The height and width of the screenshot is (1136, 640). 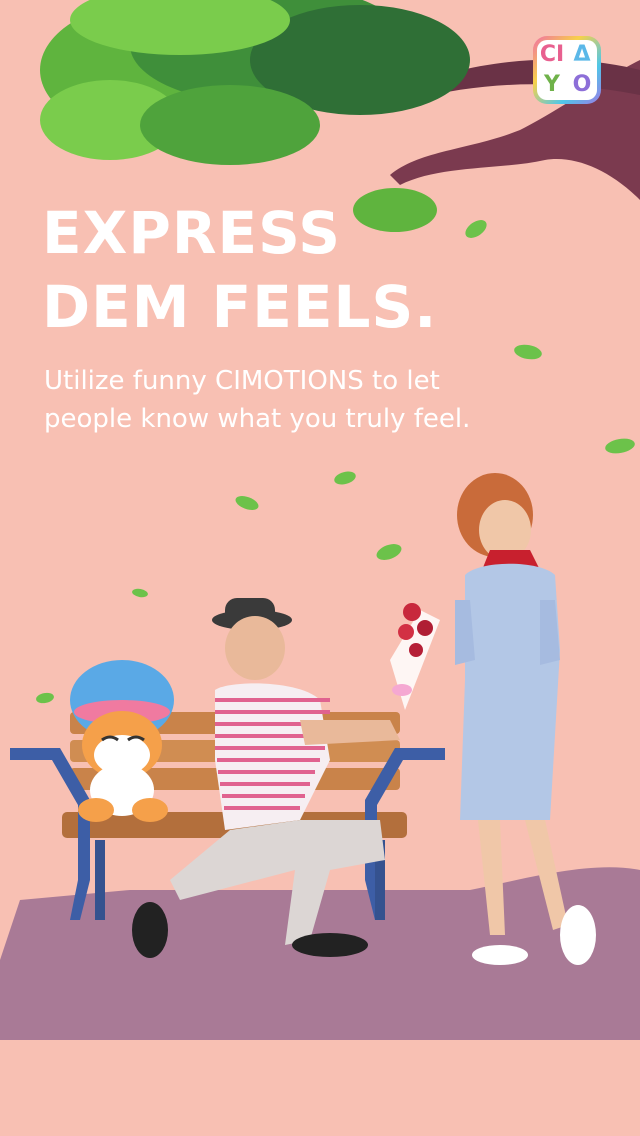 I want to click on headline-line-1: EXPRESS, so click(x=192, y=233).